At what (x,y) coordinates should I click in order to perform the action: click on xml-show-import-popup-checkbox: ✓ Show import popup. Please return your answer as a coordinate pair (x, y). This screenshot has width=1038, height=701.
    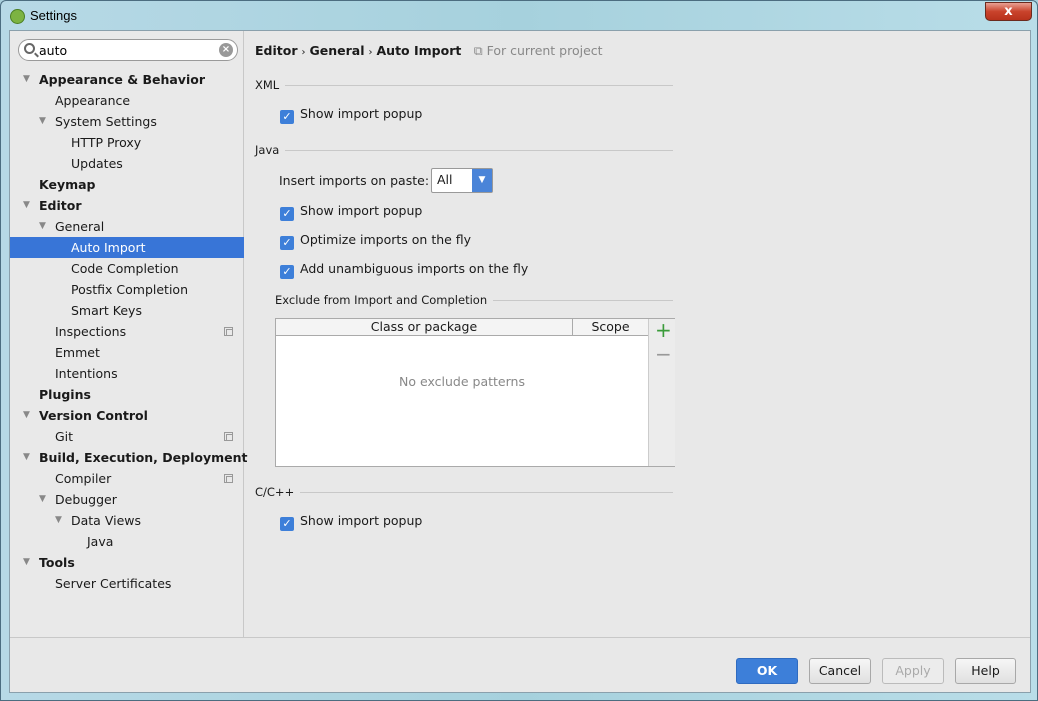
    Looking at the image, I should click on (351, 114).